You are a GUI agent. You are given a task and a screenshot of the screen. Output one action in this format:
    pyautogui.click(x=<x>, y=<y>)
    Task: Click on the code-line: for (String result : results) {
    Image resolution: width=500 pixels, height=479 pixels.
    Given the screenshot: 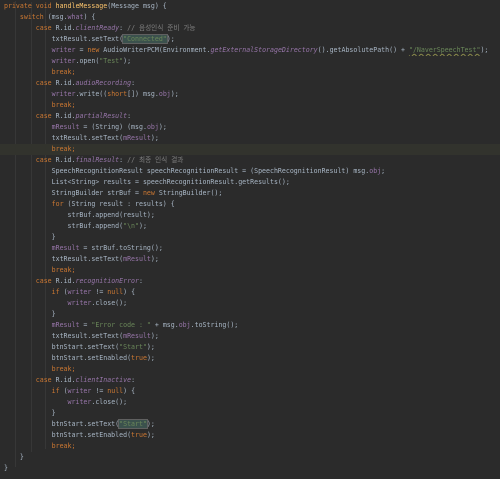 What is the action you would take?
    pyautogui.click(x=250, y=204)
    